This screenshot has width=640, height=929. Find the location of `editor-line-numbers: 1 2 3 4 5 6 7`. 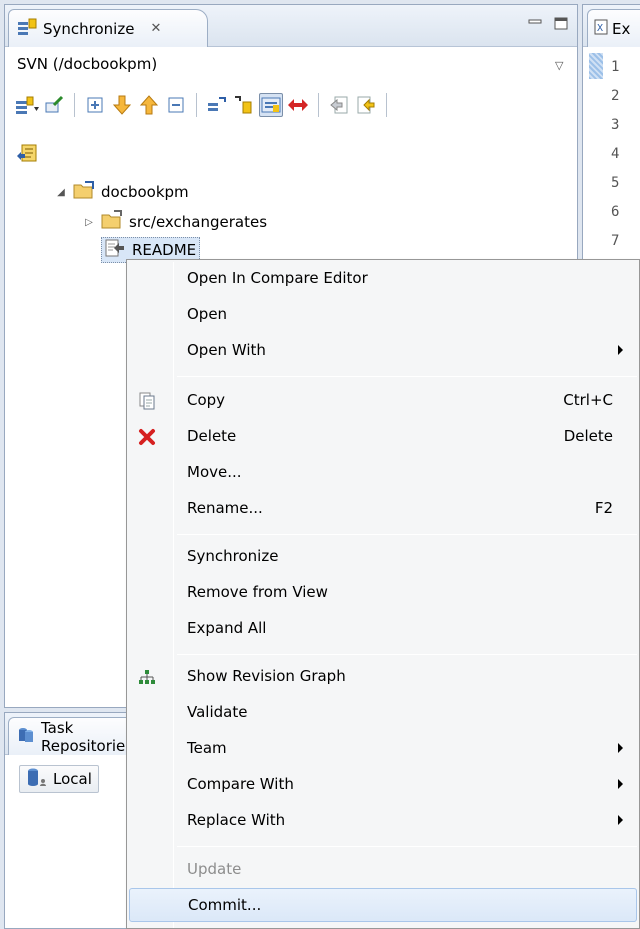

editor-line-numbers: 1 2 3 4 5 6 7 is located at coordinates (615, 158).